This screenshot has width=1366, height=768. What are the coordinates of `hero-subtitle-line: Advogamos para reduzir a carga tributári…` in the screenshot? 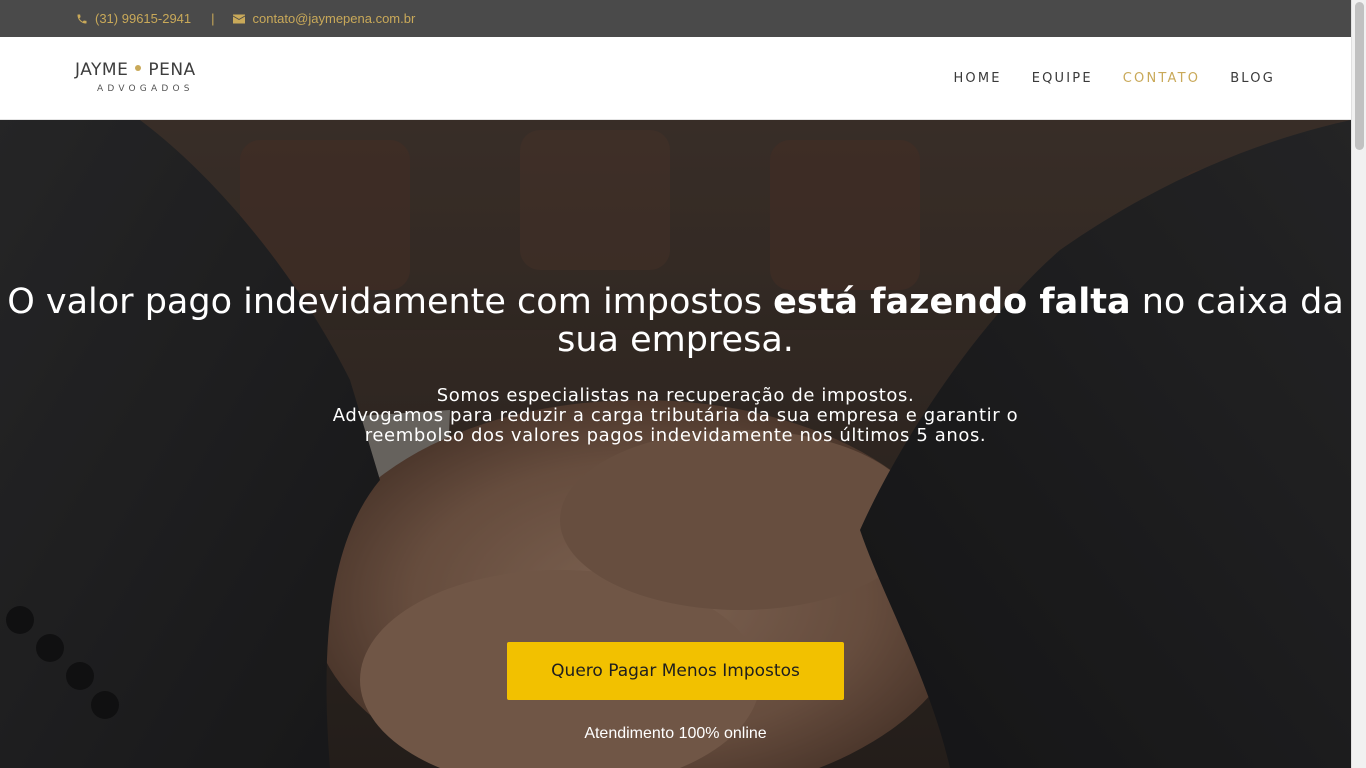 It's located at (675, 415).